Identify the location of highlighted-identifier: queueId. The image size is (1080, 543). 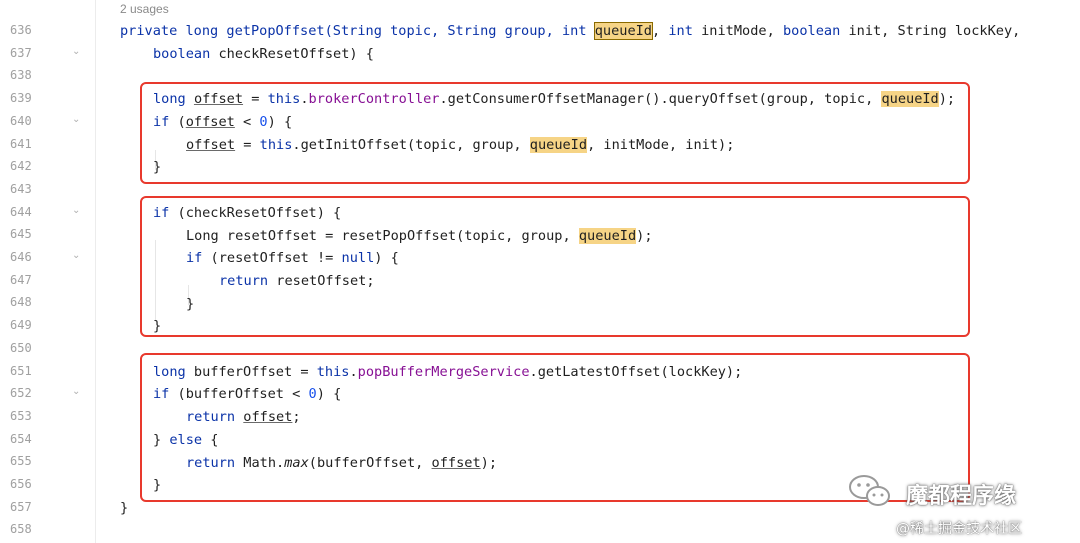
(623, 31).